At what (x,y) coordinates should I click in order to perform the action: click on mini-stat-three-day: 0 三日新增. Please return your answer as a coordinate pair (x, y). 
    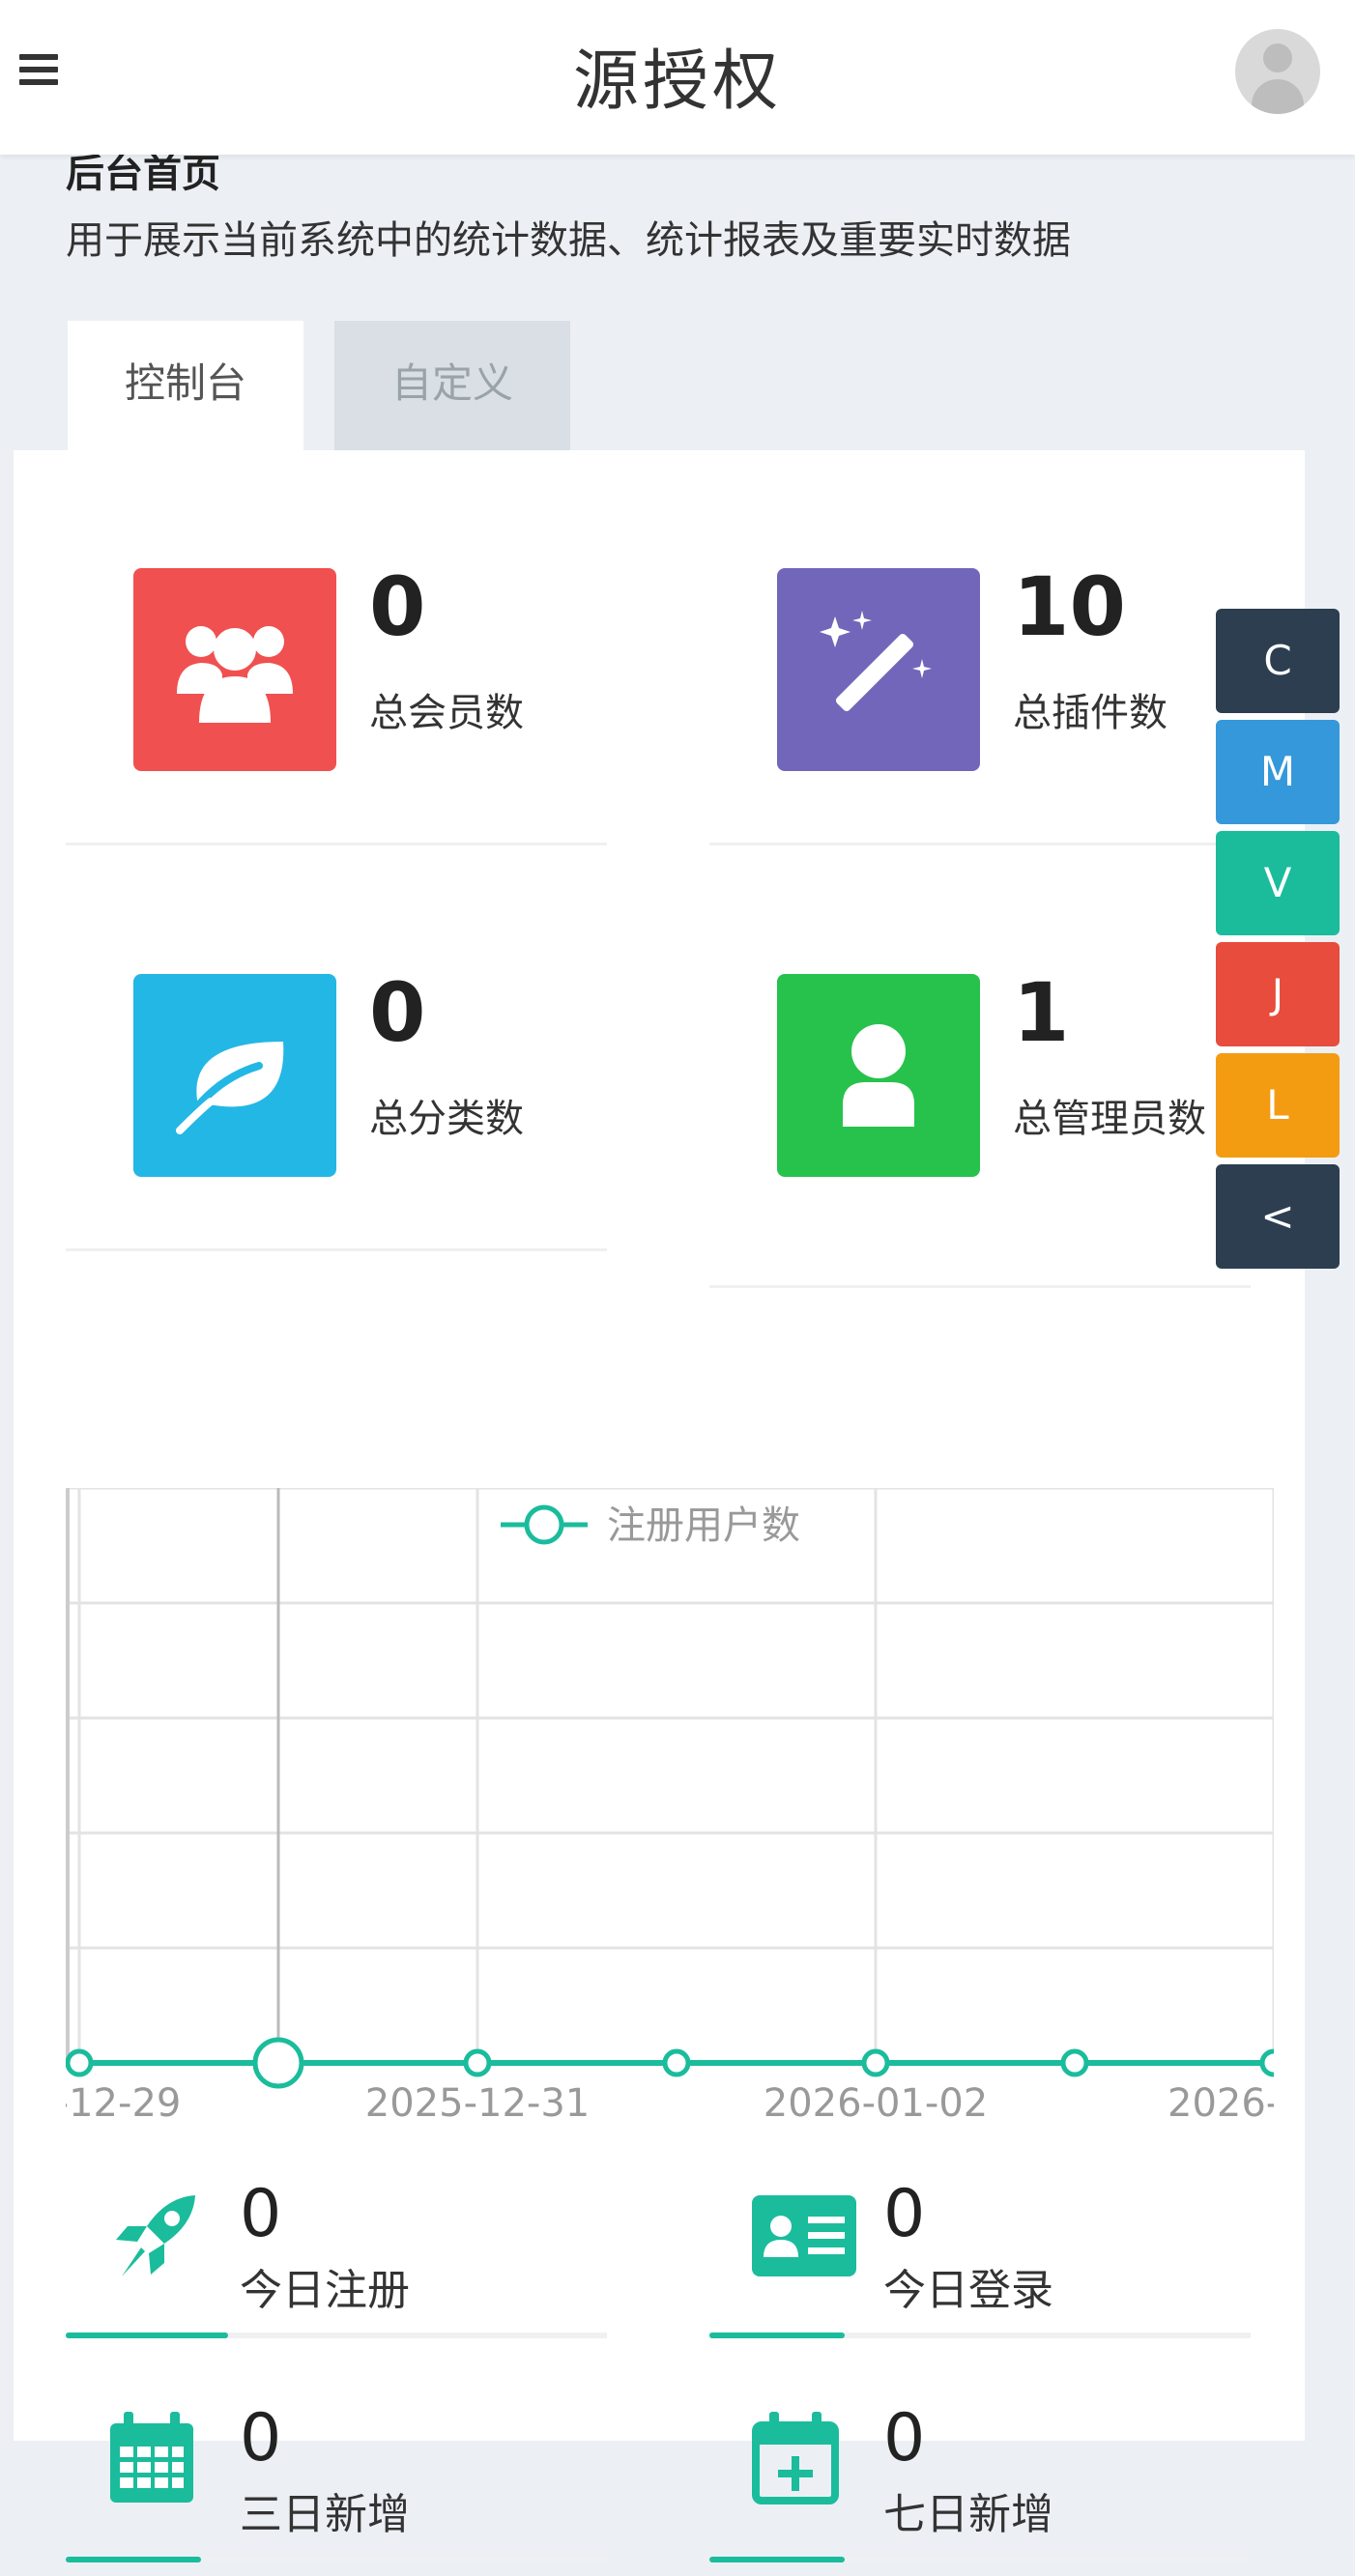
    Looking at the image, I should click on (336, 2470).